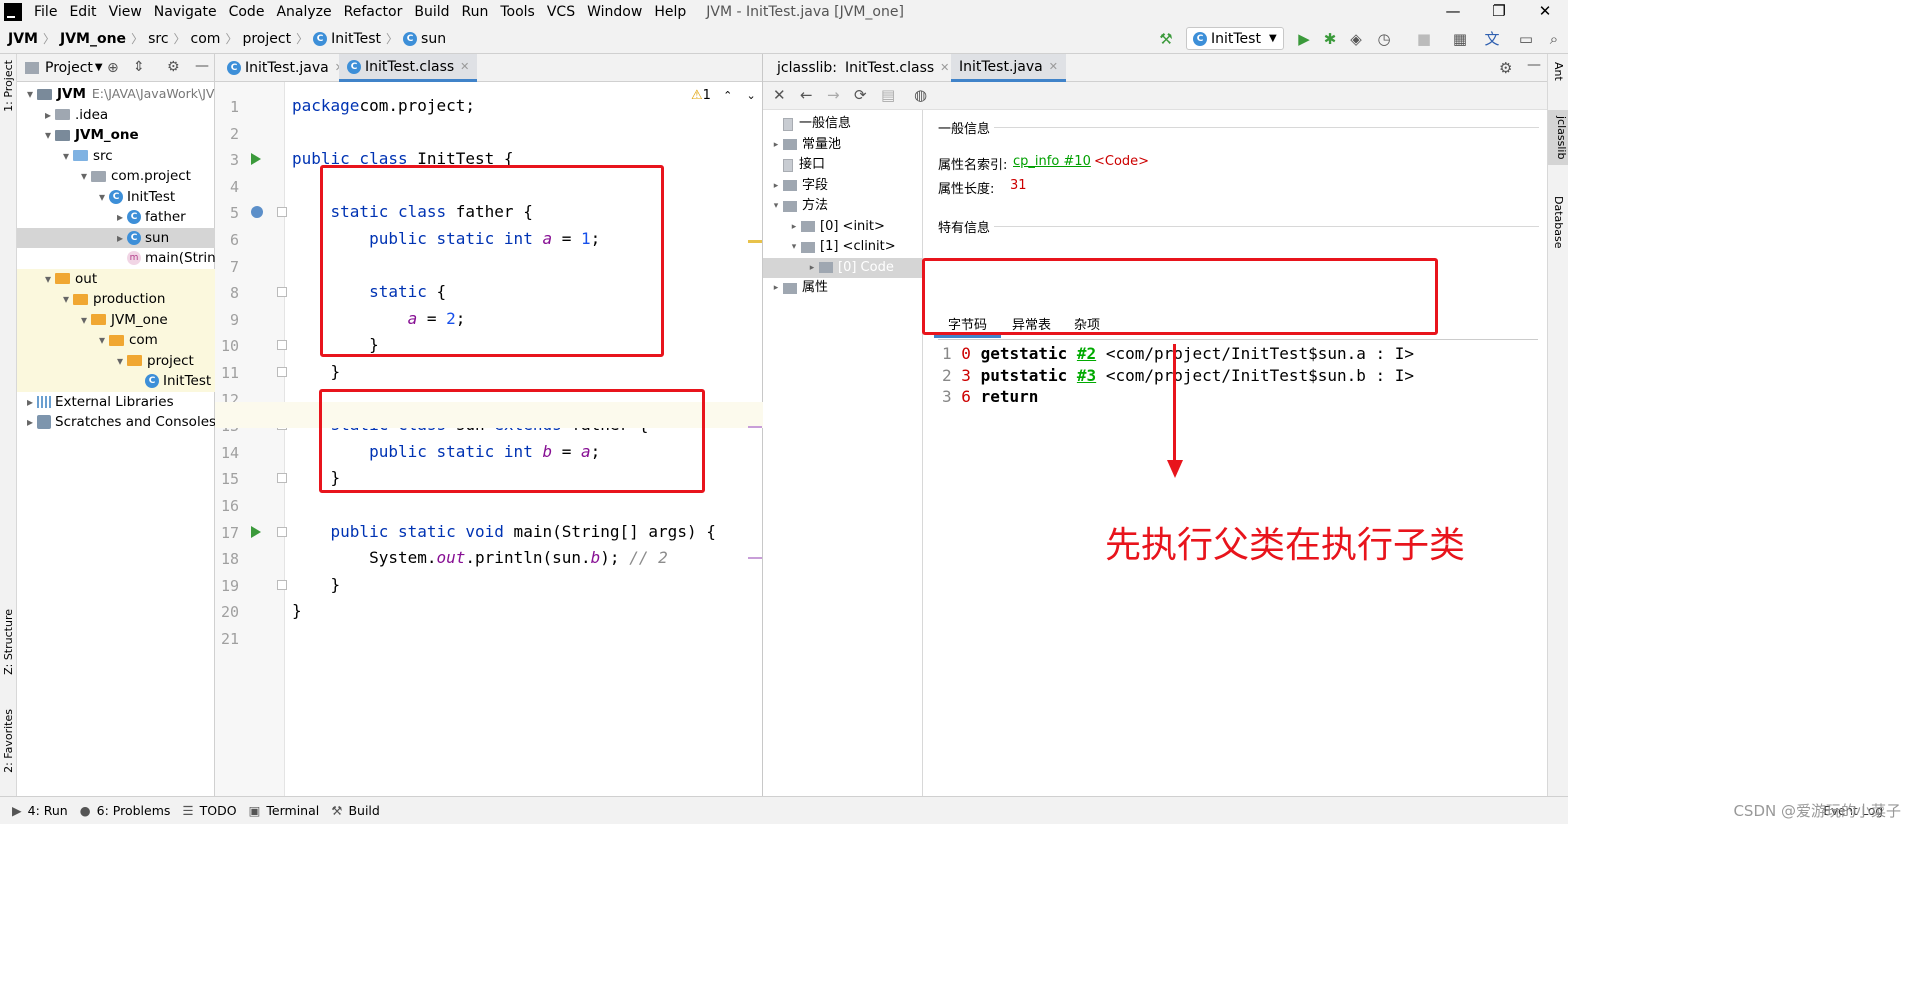 This screenshot has width=1913, height=1005. Describe the element at coordinates (779, 95) in the screenshot. I see `close-icon: ✕` at that location.